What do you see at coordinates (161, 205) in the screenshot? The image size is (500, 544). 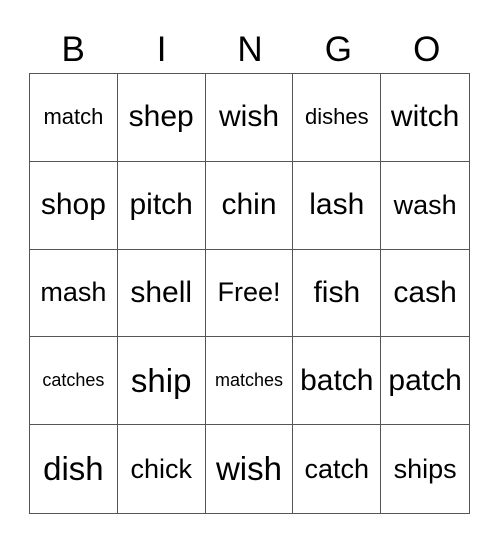 I see `bingo-cell: pitch` at bounding box center [161, 205].